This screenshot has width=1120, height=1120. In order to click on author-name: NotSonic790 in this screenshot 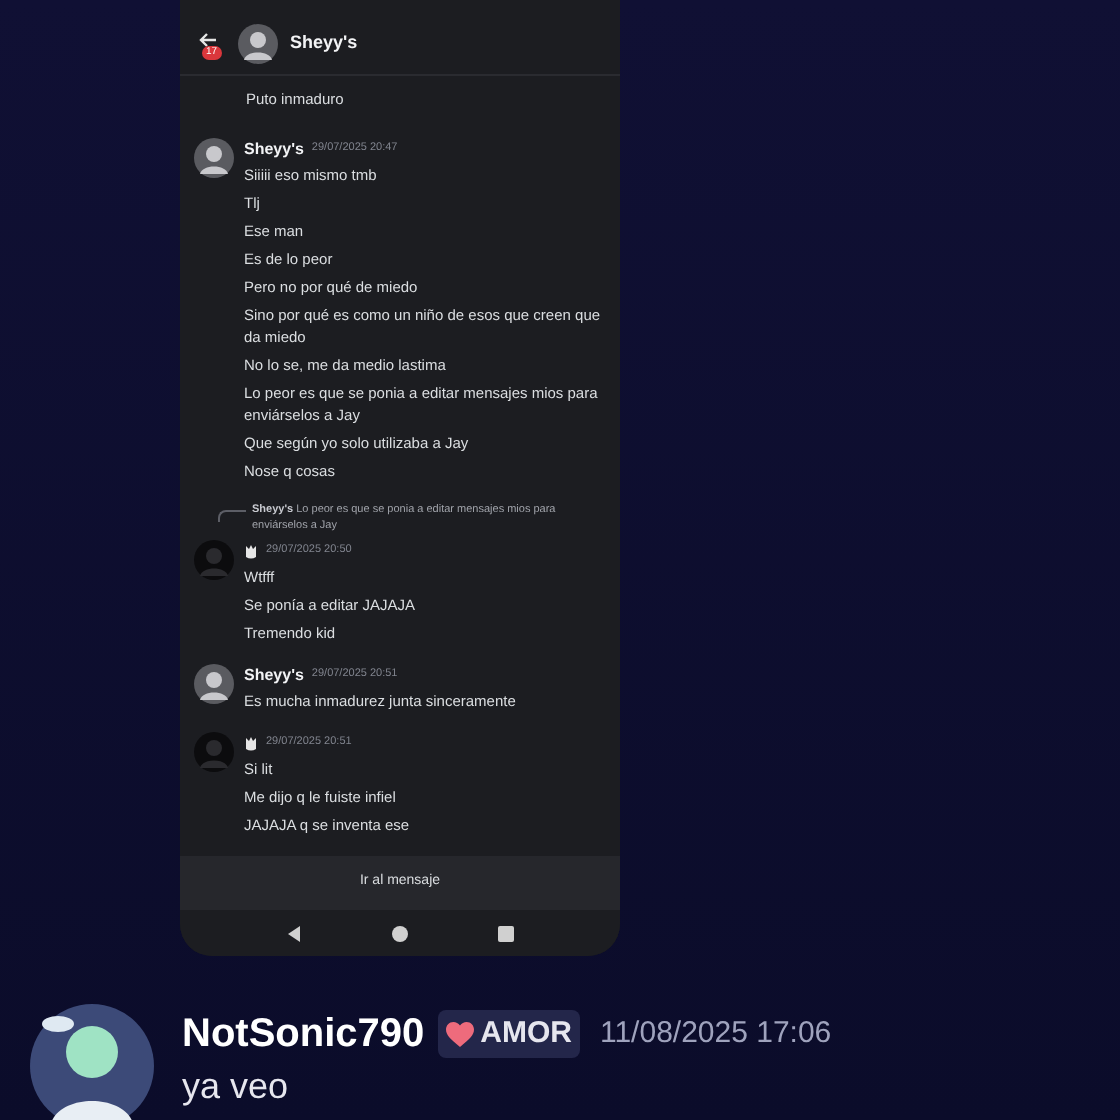, I will do `click(303, 1034)`.